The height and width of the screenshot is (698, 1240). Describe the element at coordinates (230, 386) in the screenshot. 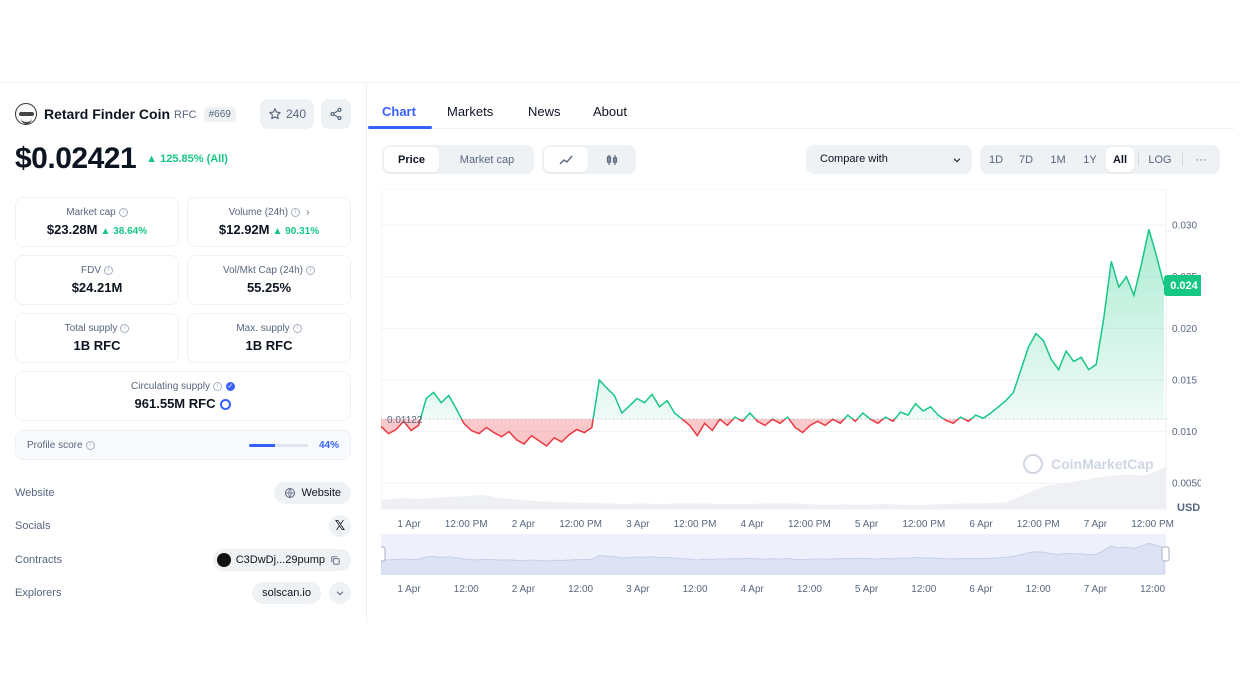

I see `verified-icon: ✓` at that location.